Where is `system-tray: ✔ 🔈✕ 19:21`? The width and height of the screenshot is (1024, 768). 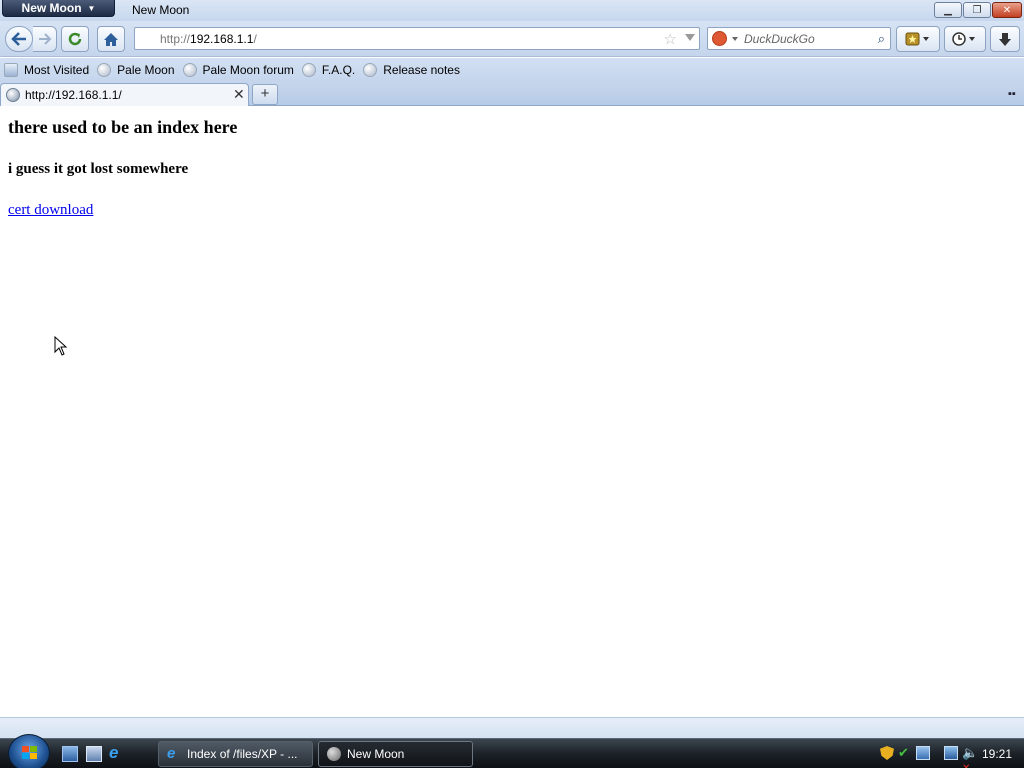
system-tray: ✔ 🔈✕ 19:21 is located at coordinates (950, 753).